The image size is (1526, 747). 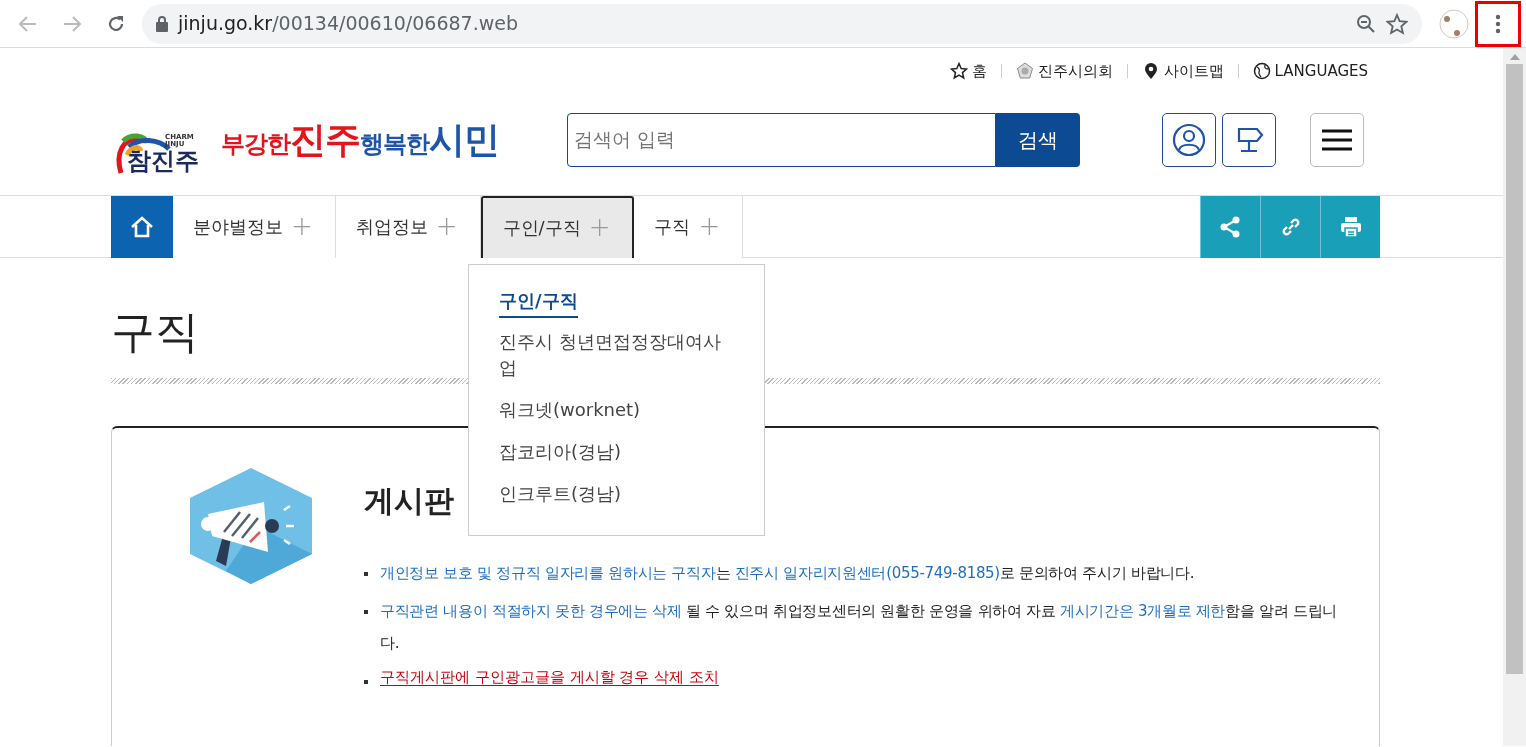 What do you see at coordinates (616, 494) in the screenshot?
I see `dropdown-item: 인크루트(경남)` at bounding box center [616, 494].